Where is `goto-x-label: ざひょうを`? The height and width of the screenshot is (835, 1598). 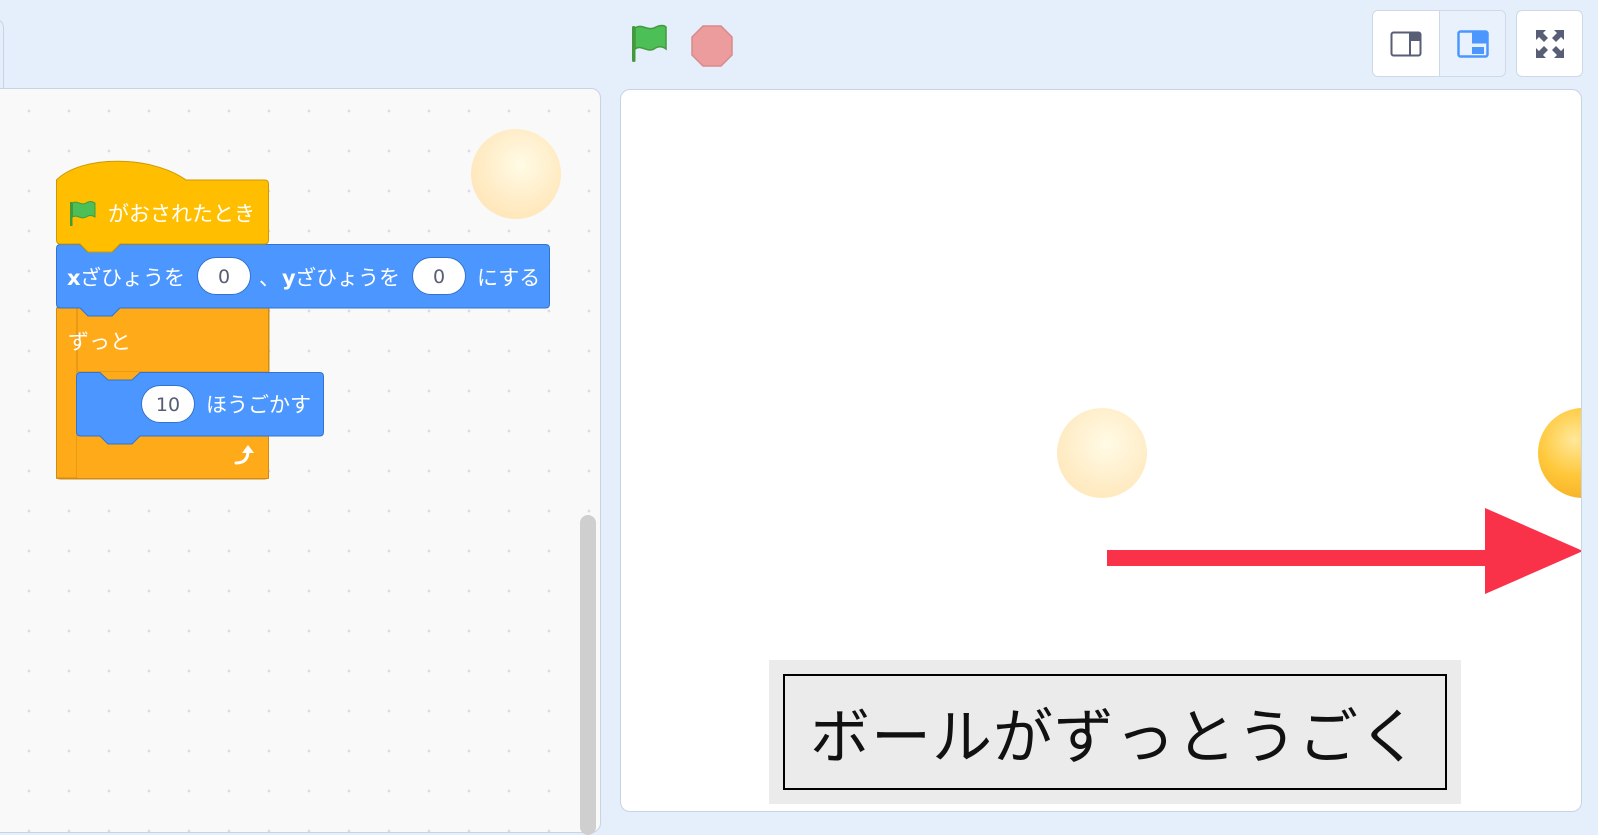 goto-x-label: ざひょうを is located at coordinates (132, 278).